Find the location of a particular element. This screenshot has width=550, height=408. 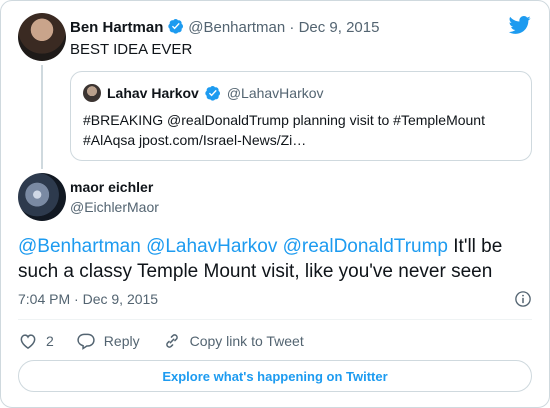

quoted-author-name: Lahav Harkov is located at coordinates (153, 93).